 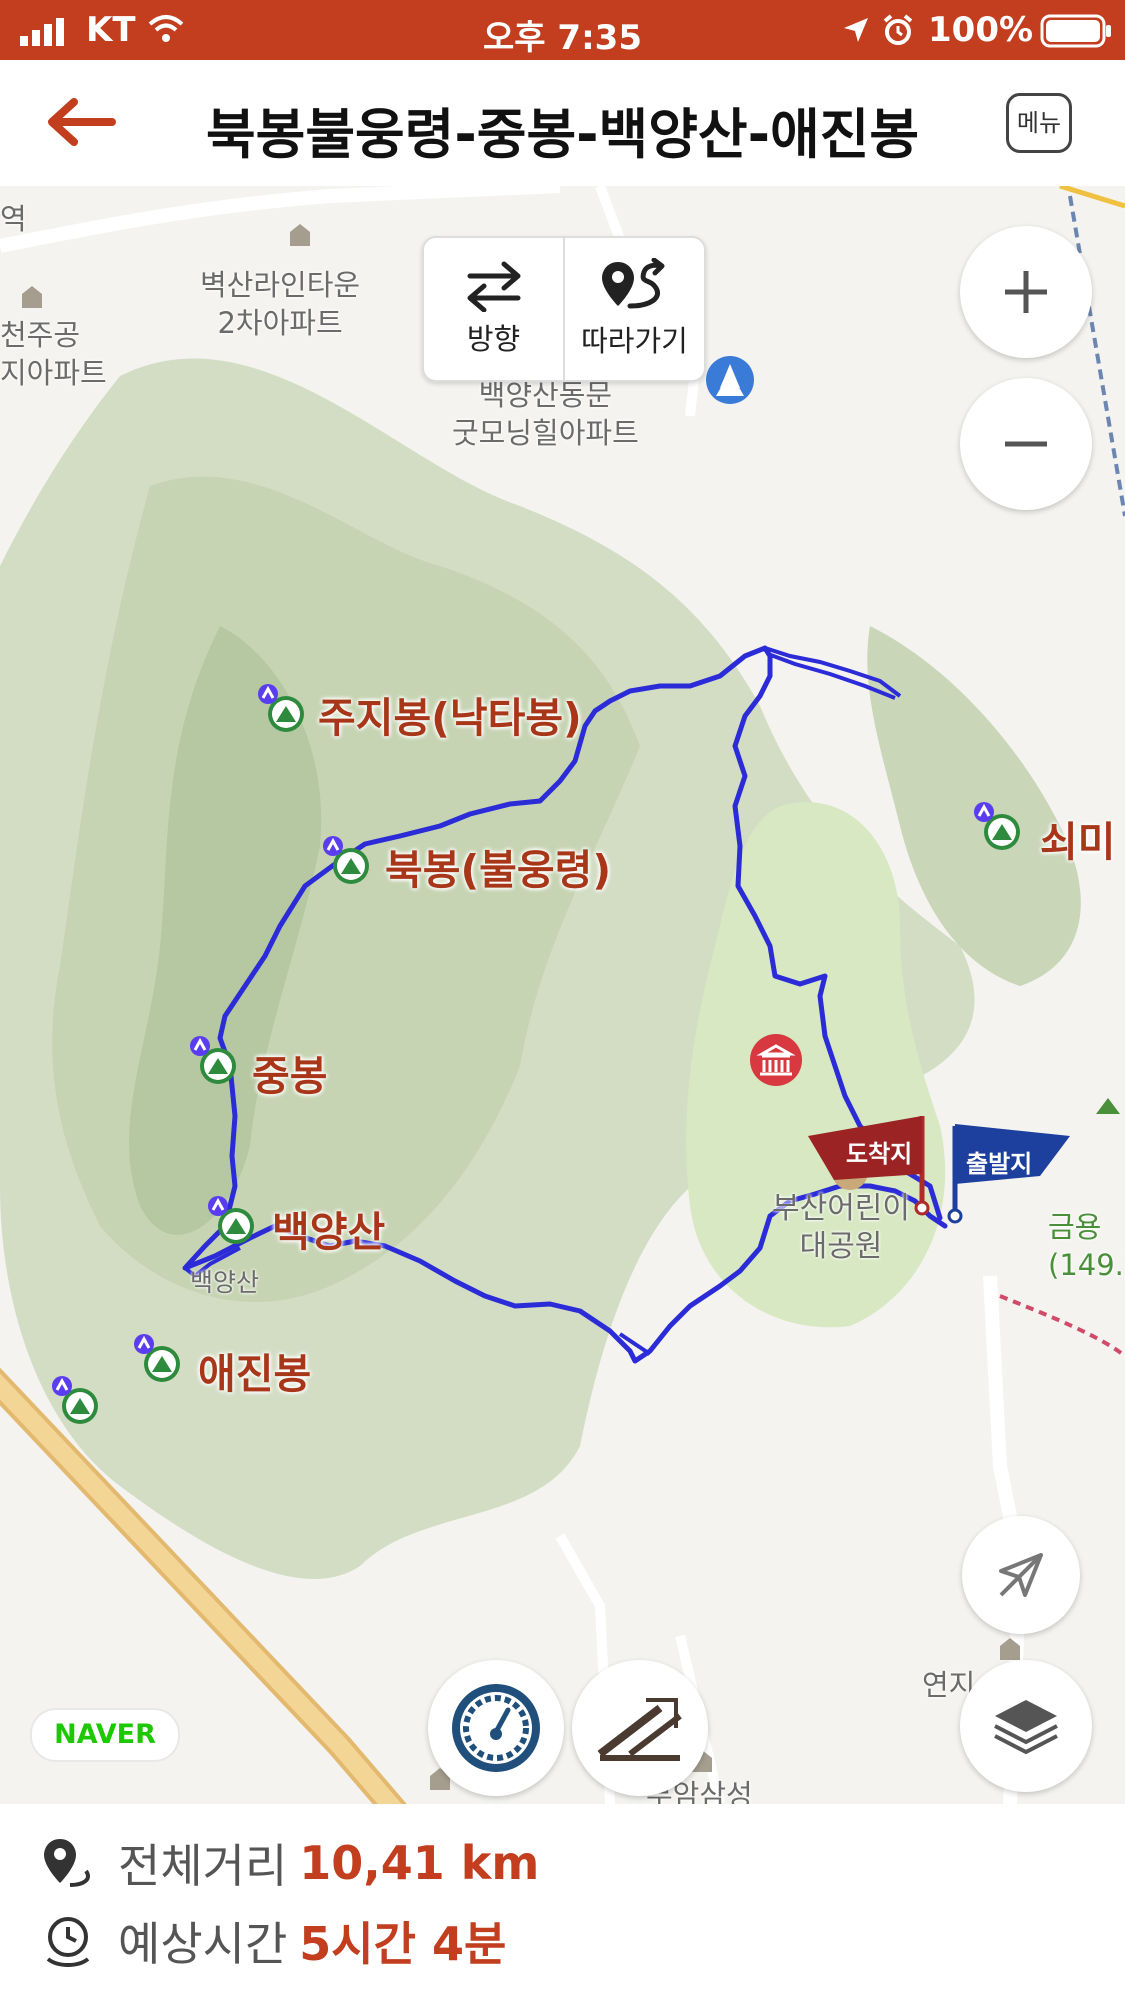 I want to click on zoom-in-button, so click(x=1026, y=292).